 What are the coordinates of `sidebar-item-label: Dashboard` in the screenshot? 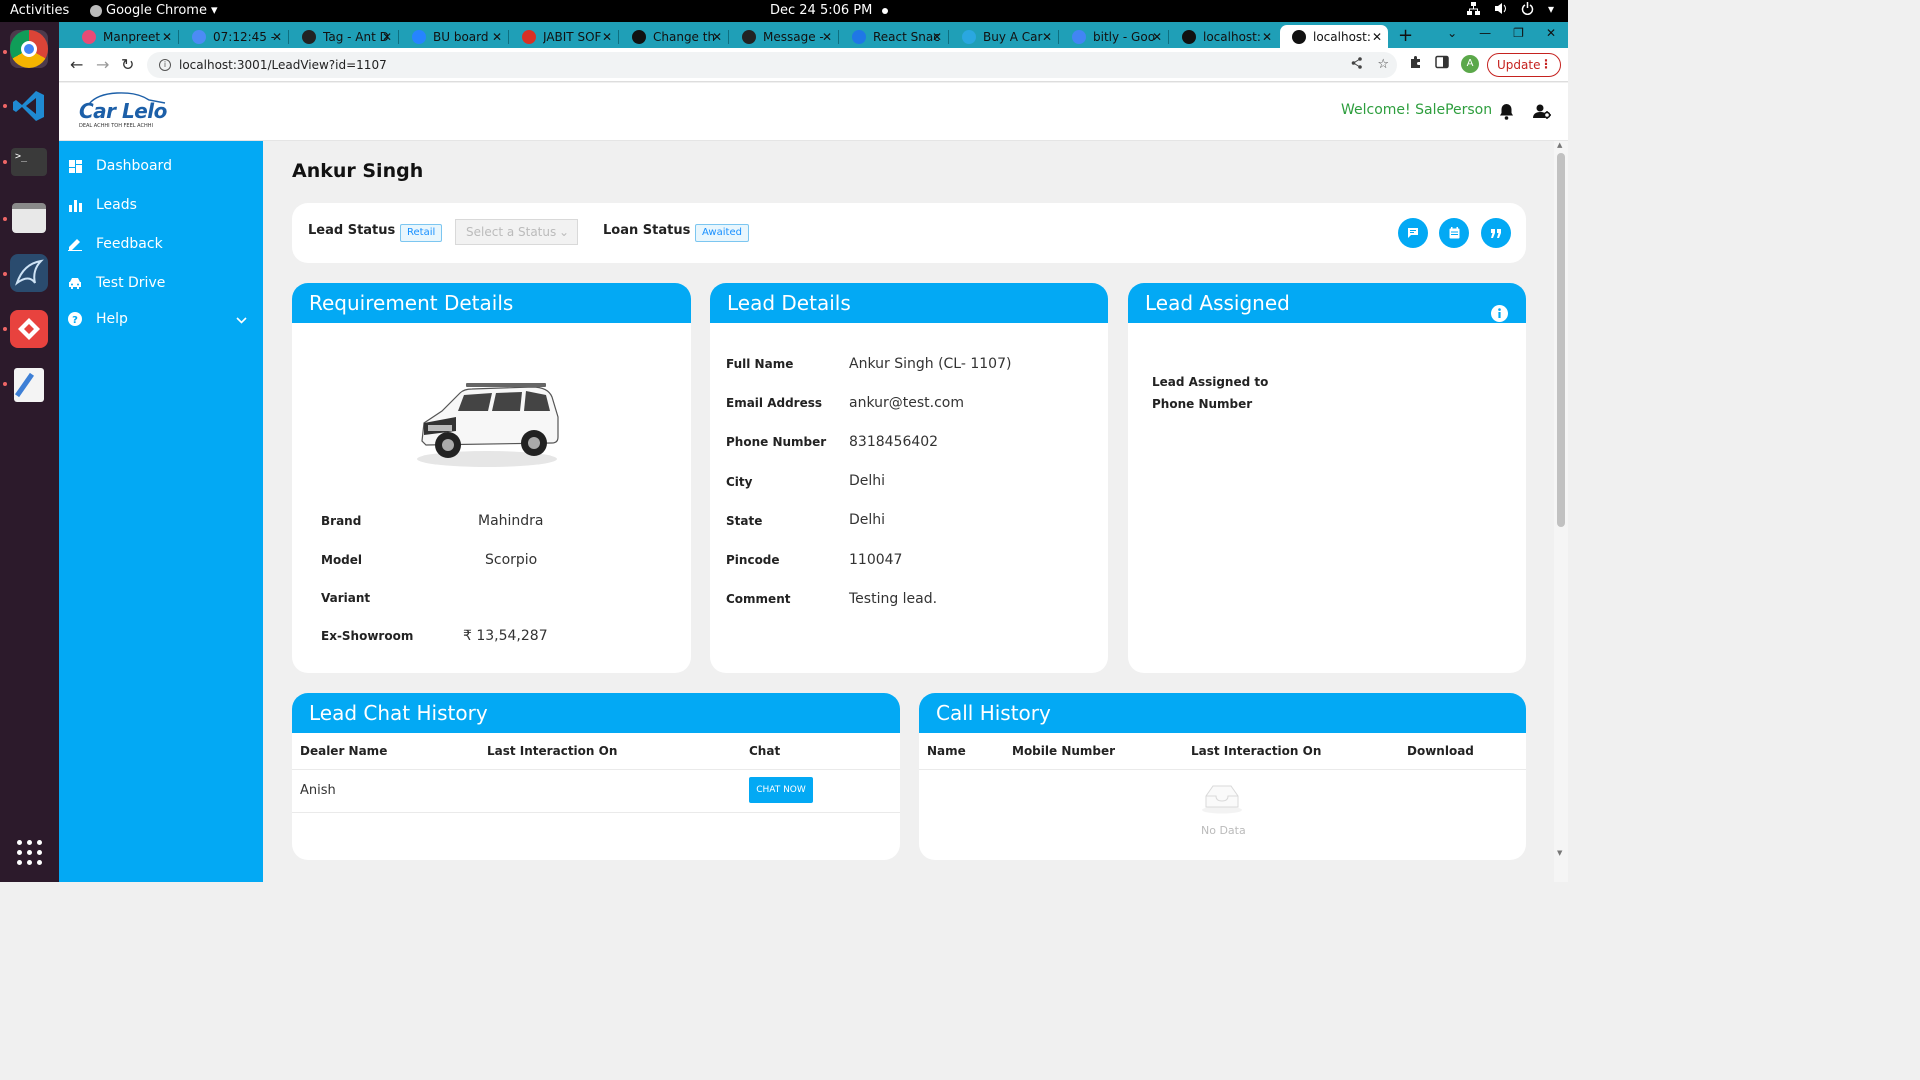 It's located at (134, 166).